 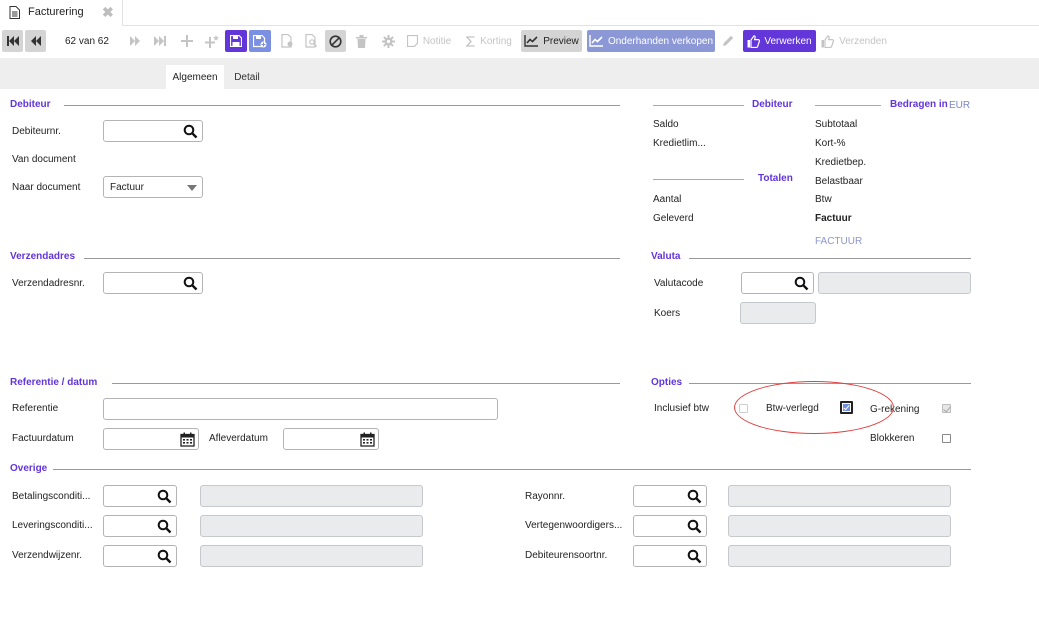 What do you see at coordinates (743, 408) in the screenshot?
I see `inclusief-btw-checkbox` at bounding box center [743, 408].